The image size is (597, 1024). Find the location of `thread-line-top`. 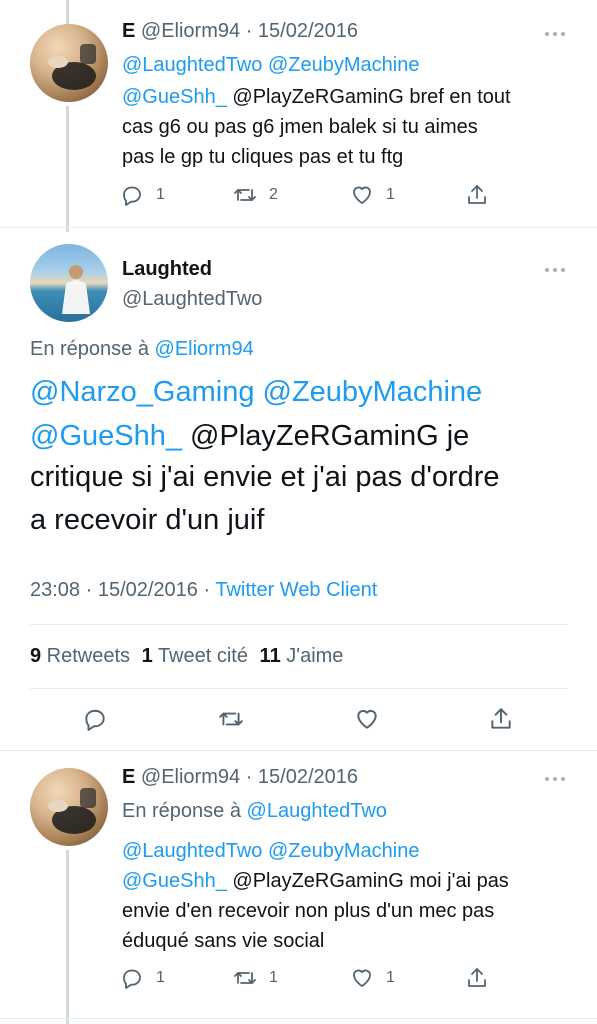

thread-line-top is located at coordinates (67, 12).